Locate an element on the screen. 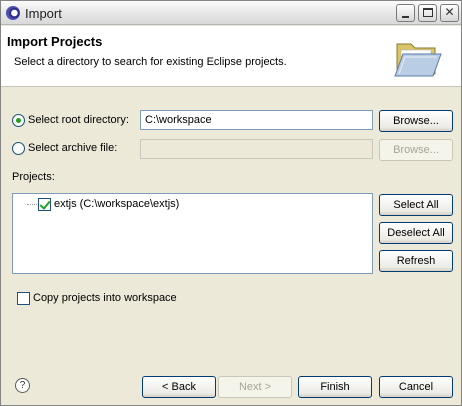  maximize-button is located at coordinates (427, 13).